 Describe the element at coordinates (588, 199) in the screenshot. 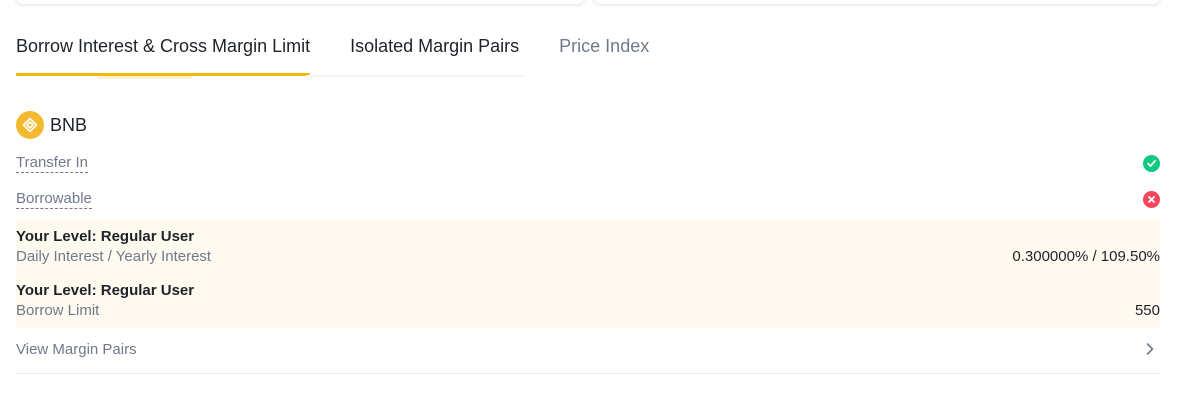

I see `borrowable-row: Borrowable` at that location.